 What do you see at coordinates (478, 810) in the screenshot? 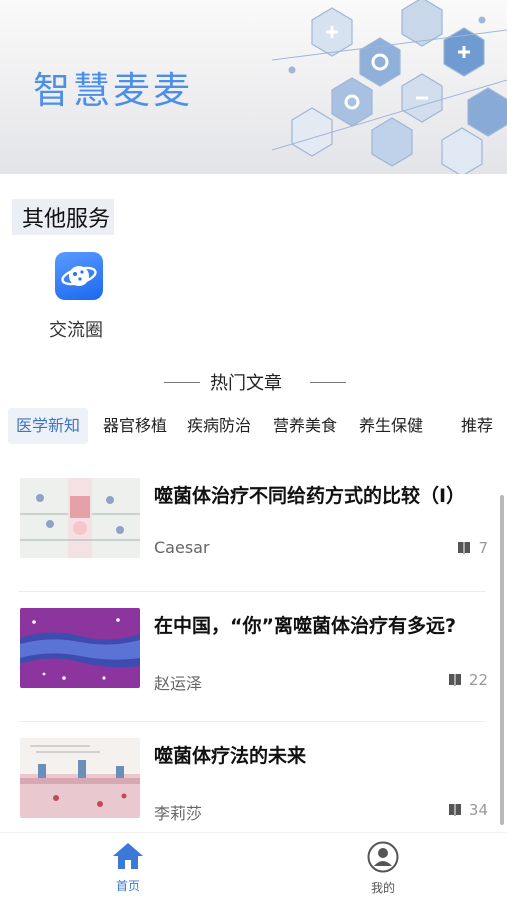
I see `article-read-count: 34` at bounding box center [478, 810].